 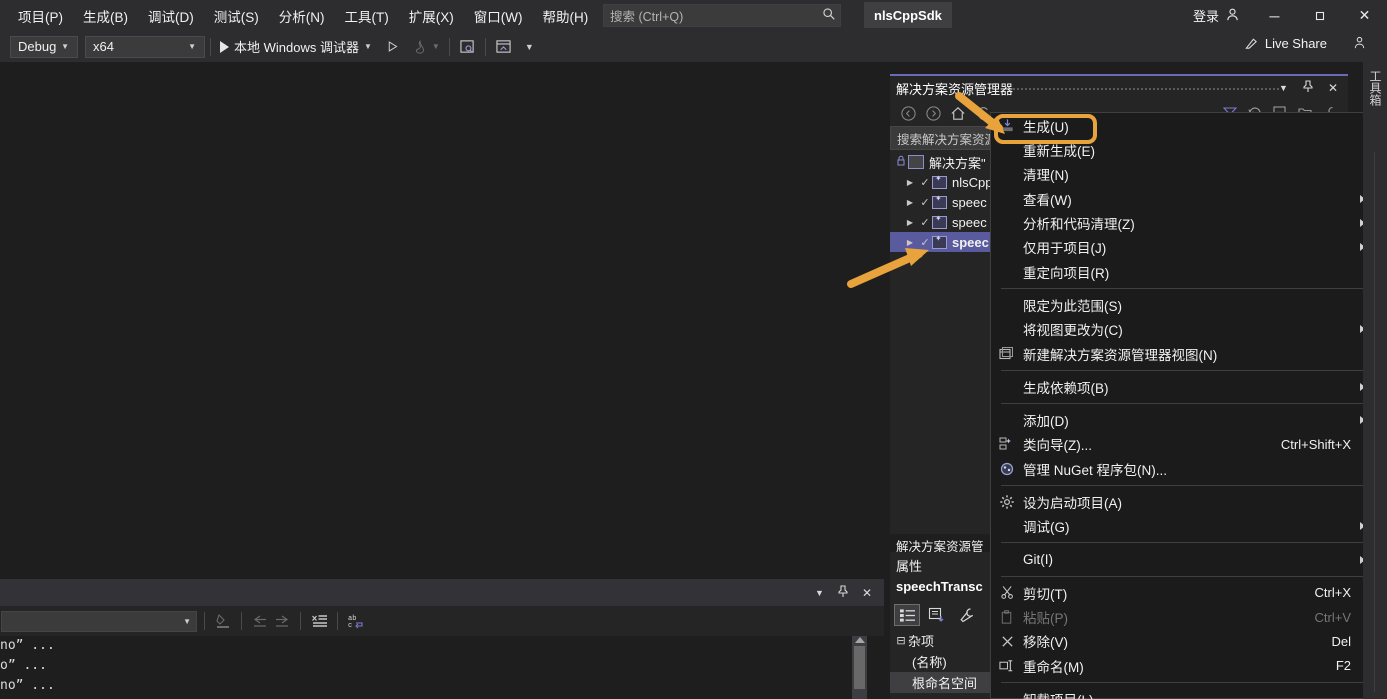 What do you see at coordinates (916, 162) in the screenshot?
I see `solution-icon` at bounding box center [916, 162].